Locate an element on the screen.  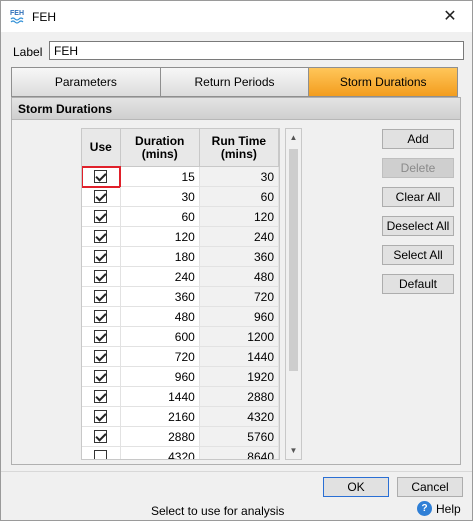
table-row: 600 1200 is located at coordinates (180, 337).